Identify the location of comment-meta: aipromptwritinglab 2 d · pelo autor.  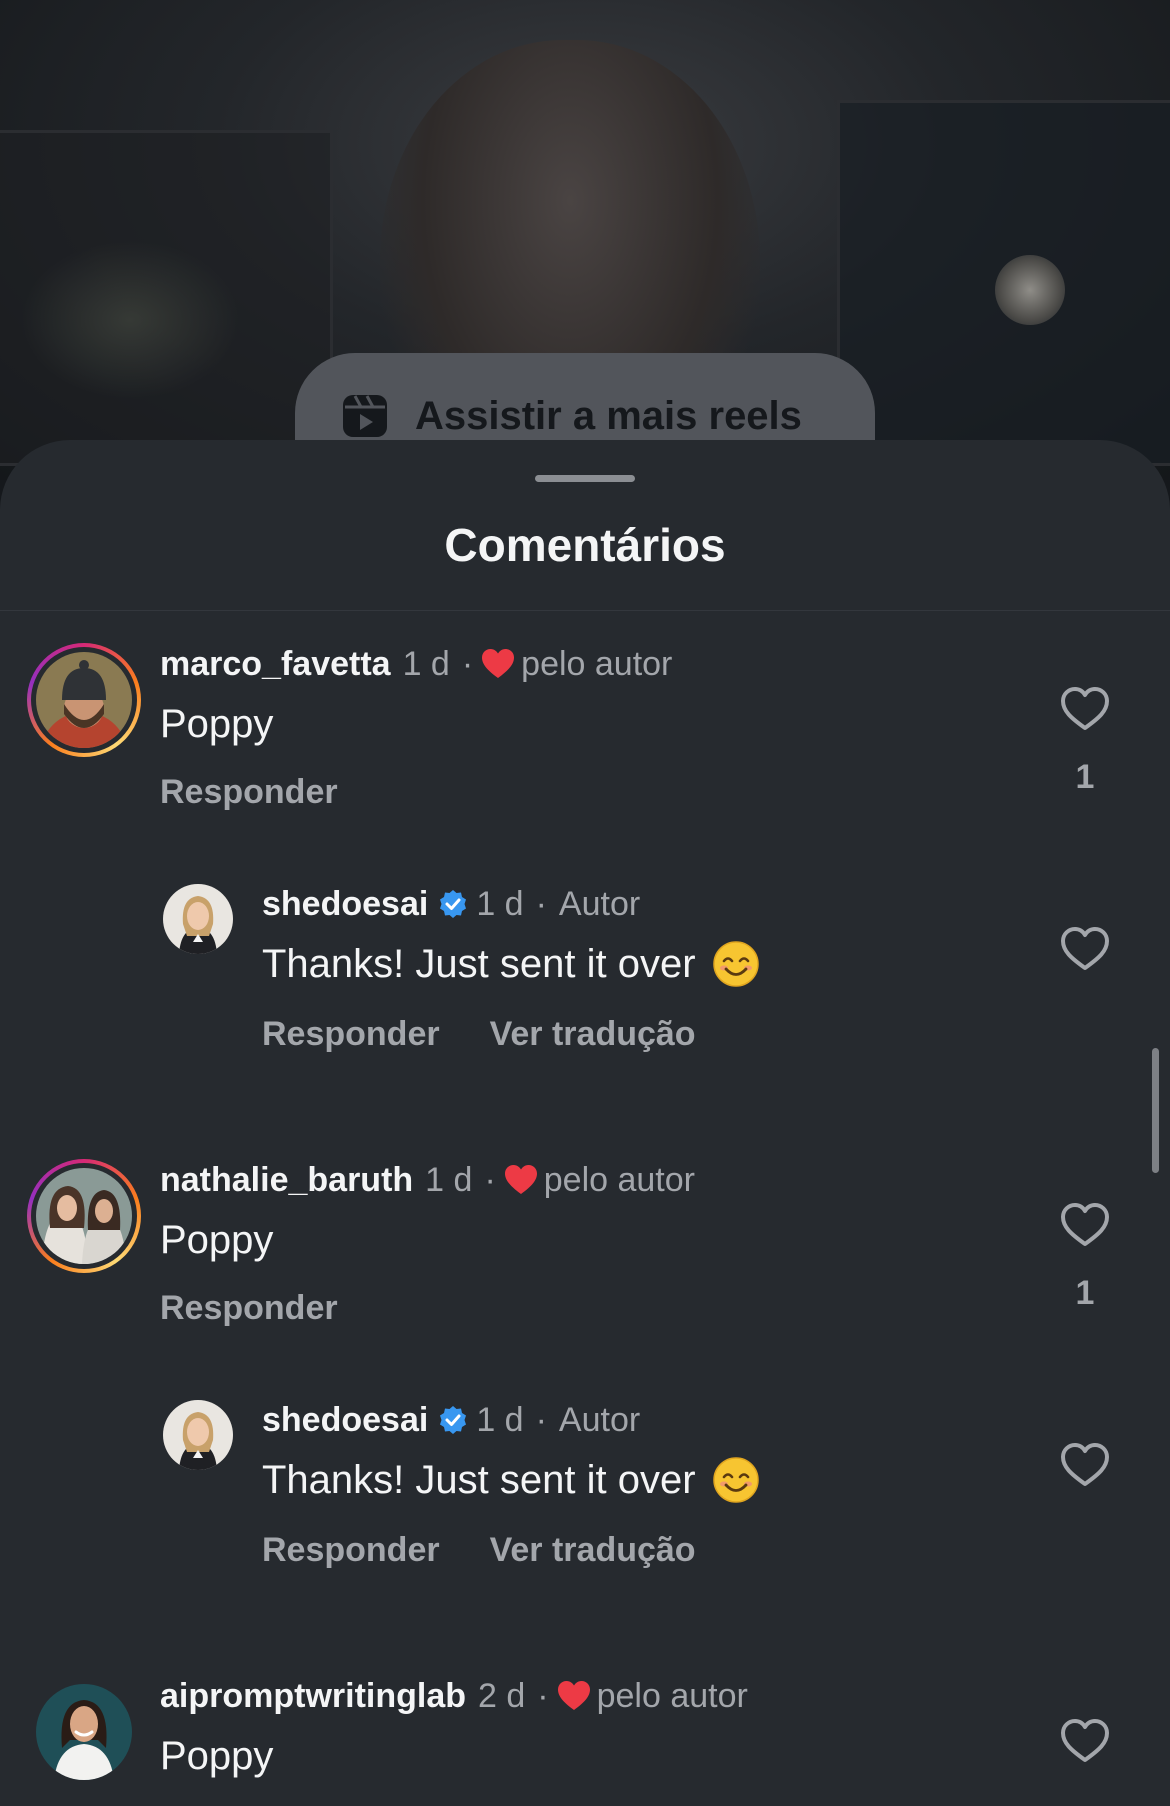
(454, 1696).